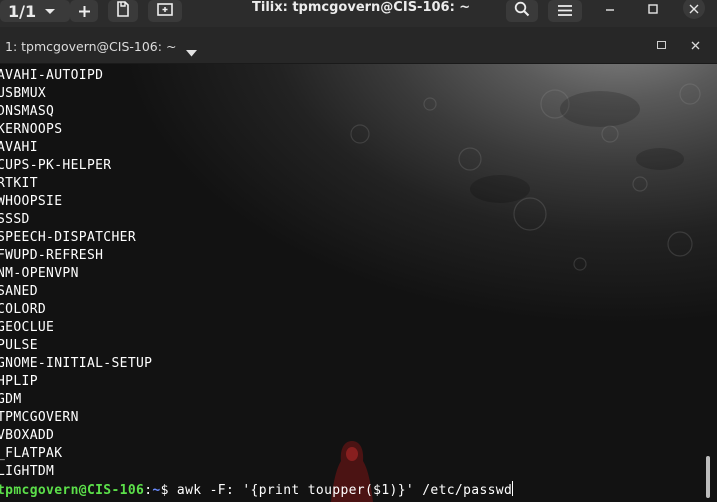 This screenshot has height=502, width=717. I want to click on maximize-button, so click(653, 9).